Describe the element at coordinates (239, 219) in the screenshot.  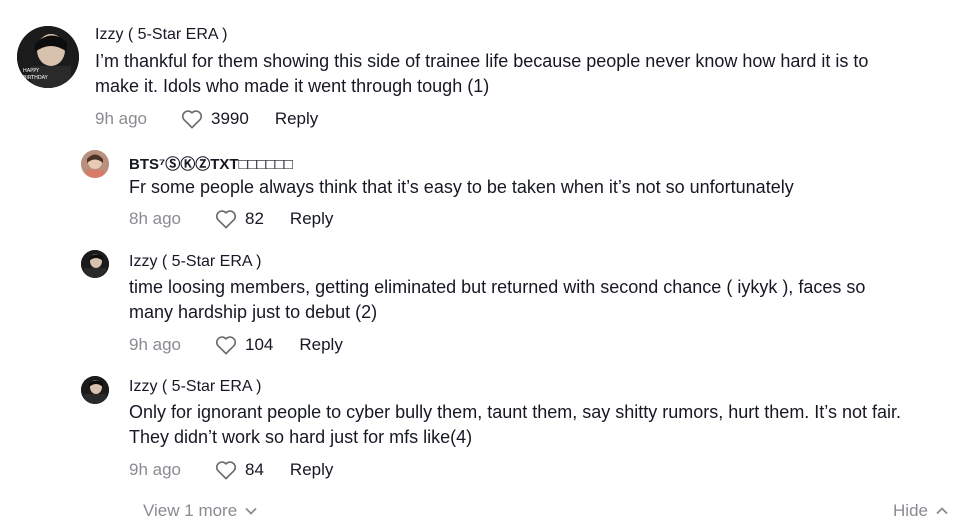
I see `like-button: 82` at that location.